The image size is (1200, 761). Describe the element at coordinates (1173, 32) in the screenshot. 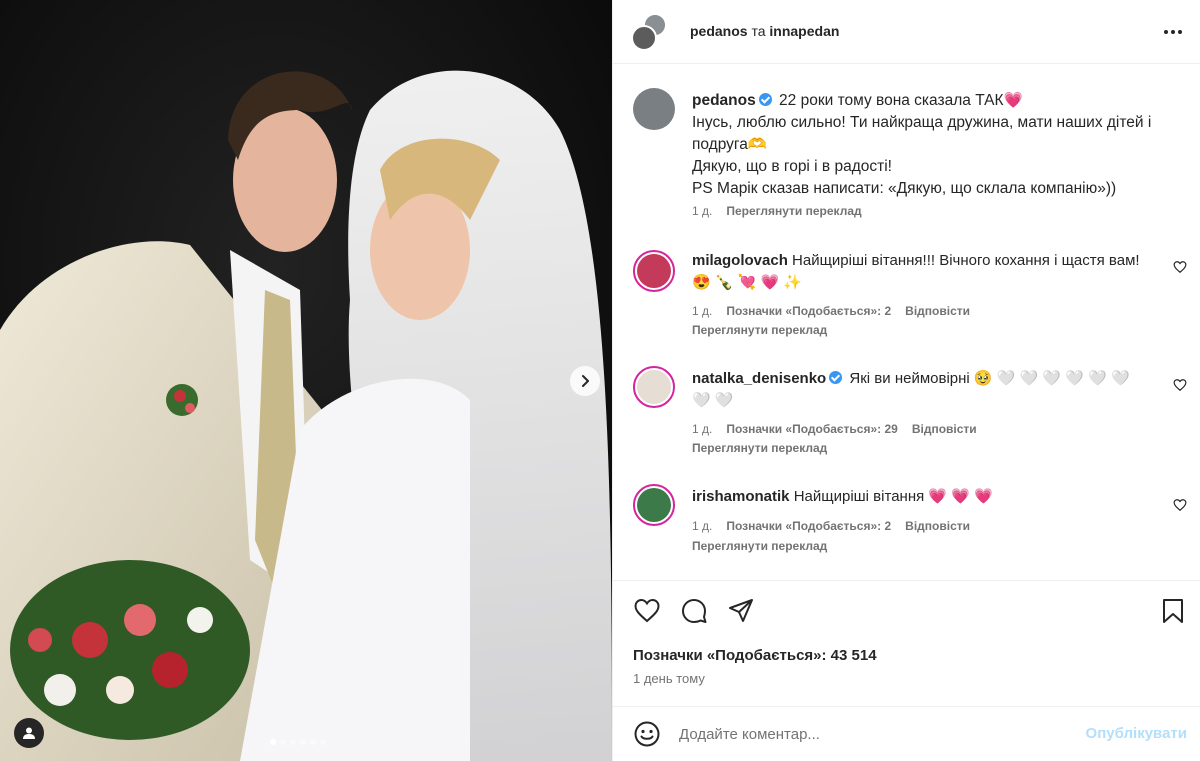

I see `more-icon` at that location.